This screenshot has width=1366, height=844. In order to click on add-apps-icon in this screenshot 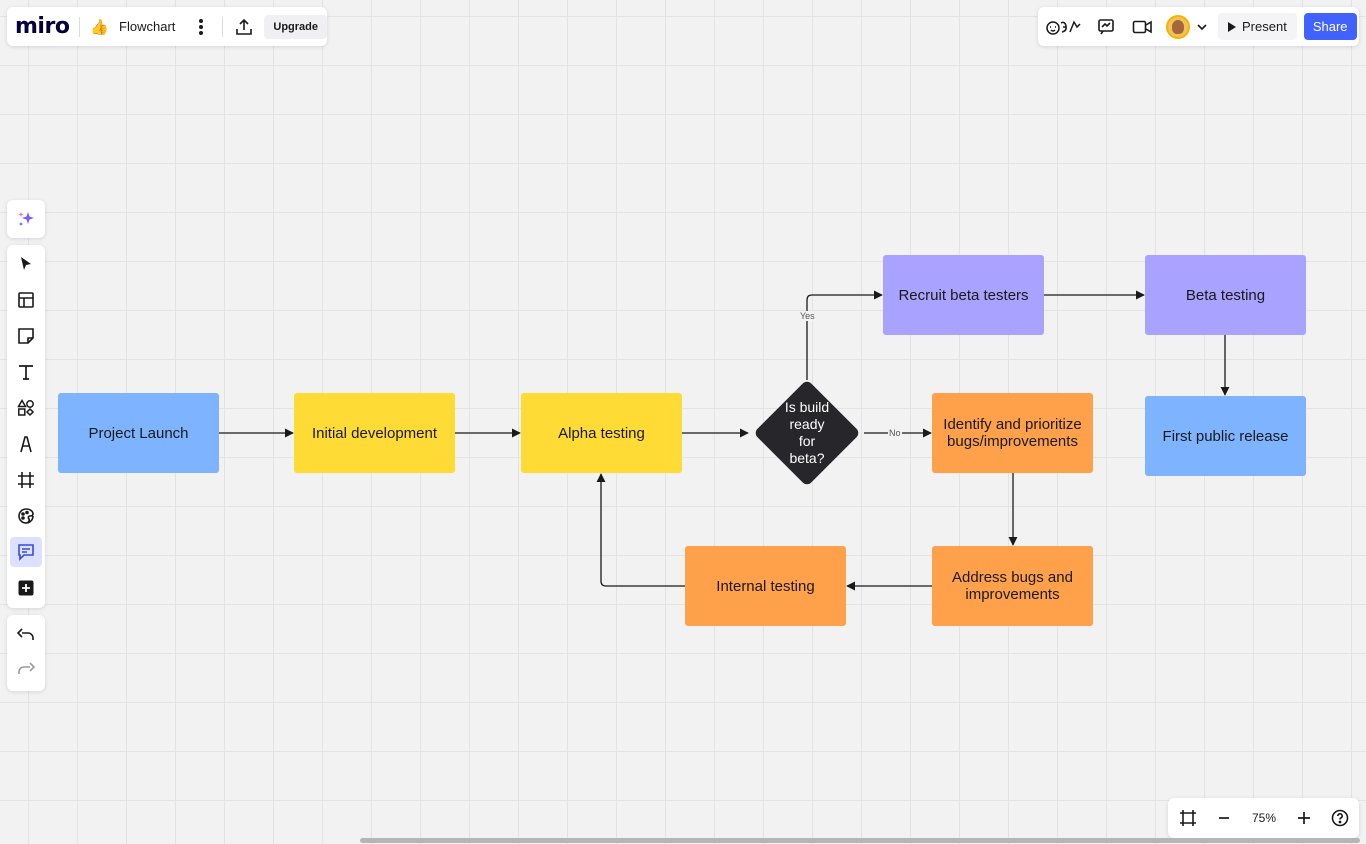, I will do `click(26, 588)`.